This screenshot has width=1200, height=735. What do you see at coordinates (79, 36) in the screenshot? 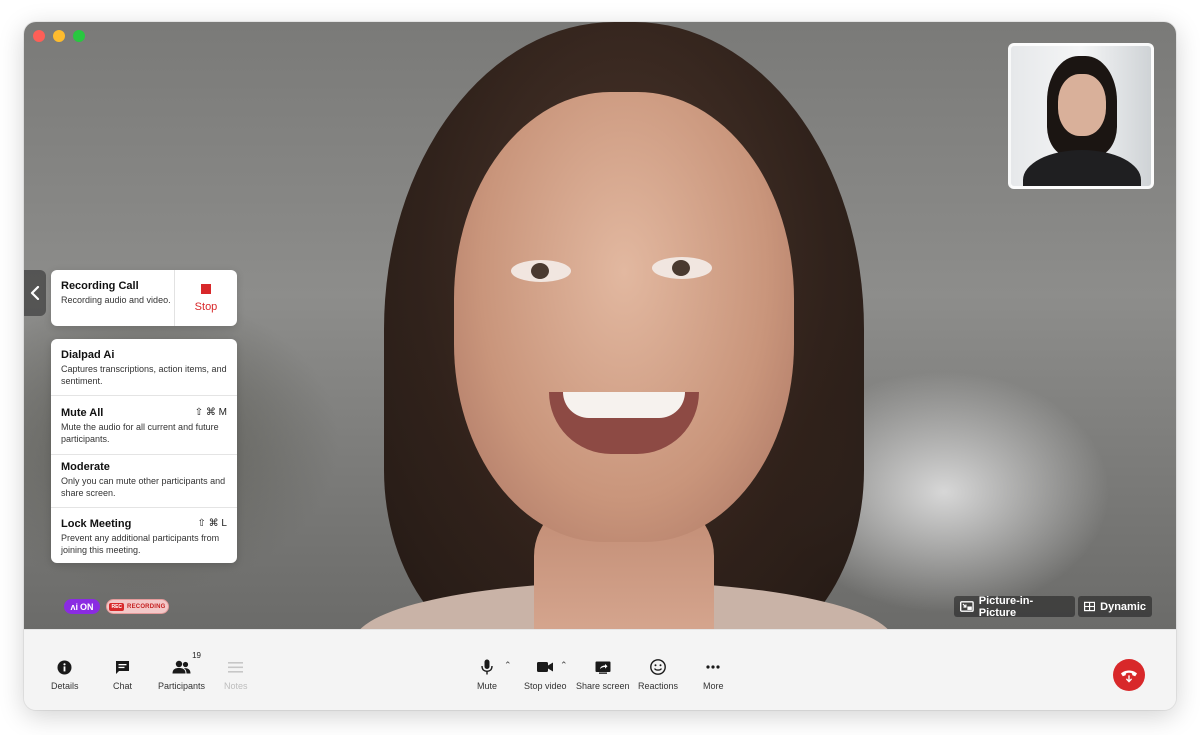
I see `window-zoom-button` at bounding box center [79, 36].